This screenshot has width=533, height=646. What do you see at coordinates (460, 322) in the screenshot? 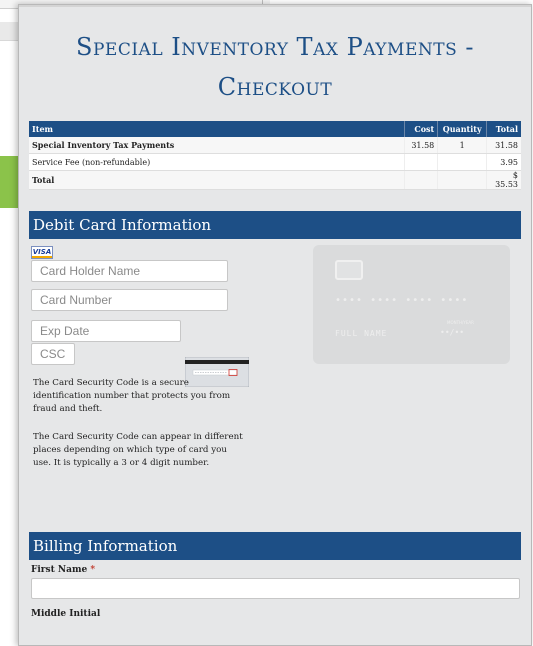
I see `card-preview-exp-label: MONTH/YEAR` at bounding box center [460, 322].